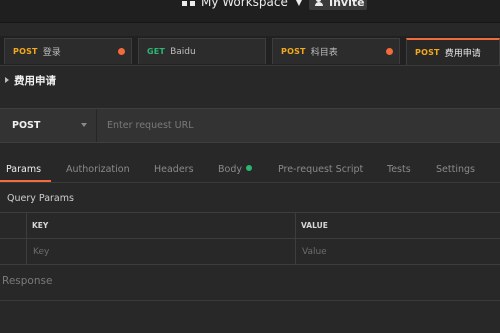 This screenshot has height=333, width=500. I want to click on workspace-switcher: My Workspace ▼, so click(242, 6).